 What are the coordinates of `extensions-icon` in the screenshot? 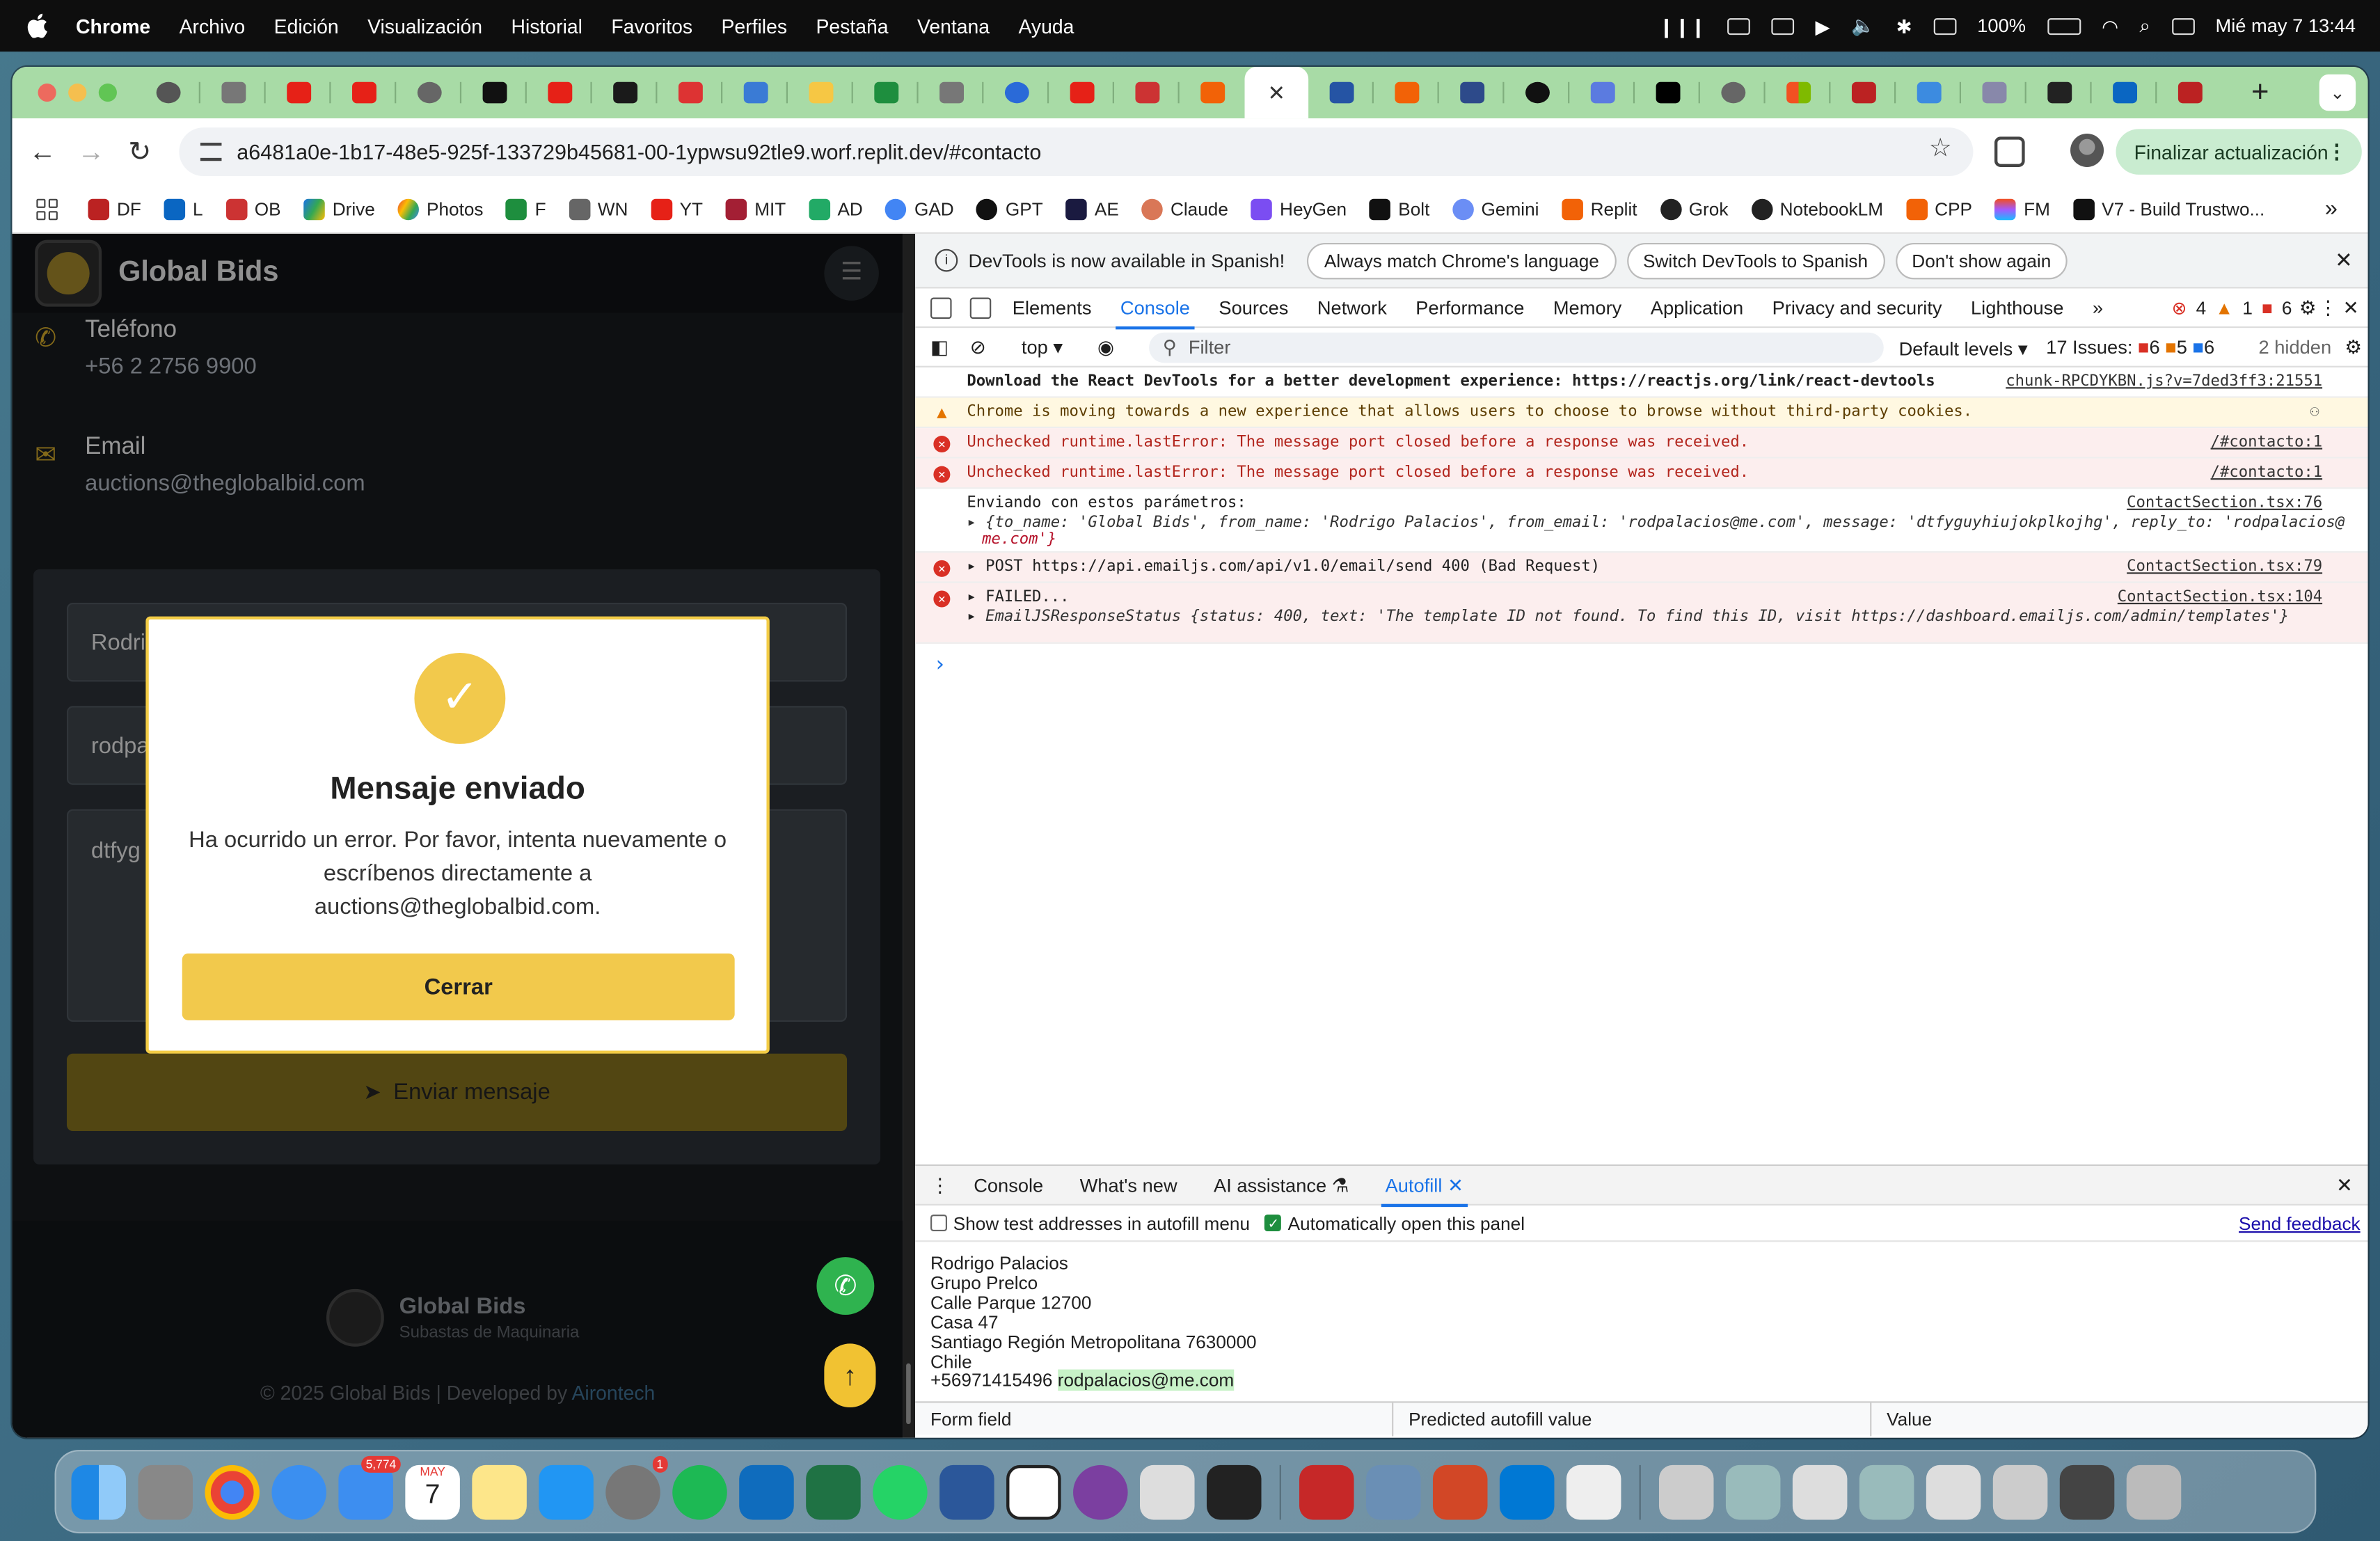 It's located at (2009, 151).